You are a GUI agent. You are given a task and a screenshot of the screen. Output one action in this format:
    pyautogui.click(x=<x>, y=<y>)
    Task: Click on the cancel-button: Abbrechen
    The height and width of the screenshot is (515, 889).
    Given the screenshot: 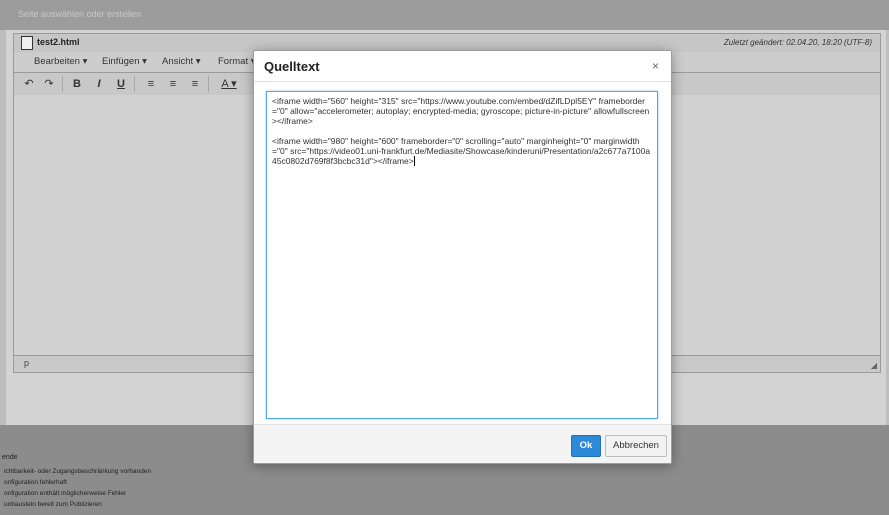 What is the action you would take?
    pyautogui.click(x=636, y=446)
    